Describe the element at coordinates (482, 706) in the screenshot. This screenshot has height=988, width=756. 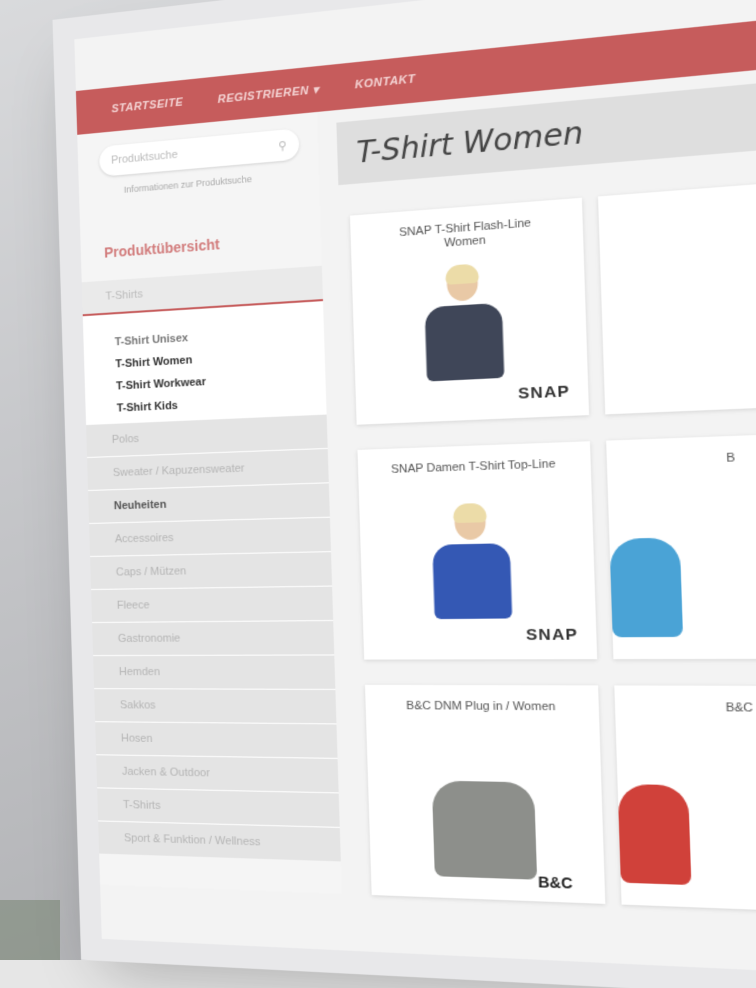
I see `product-name: B&C DNM Plug in / Women` at that location.